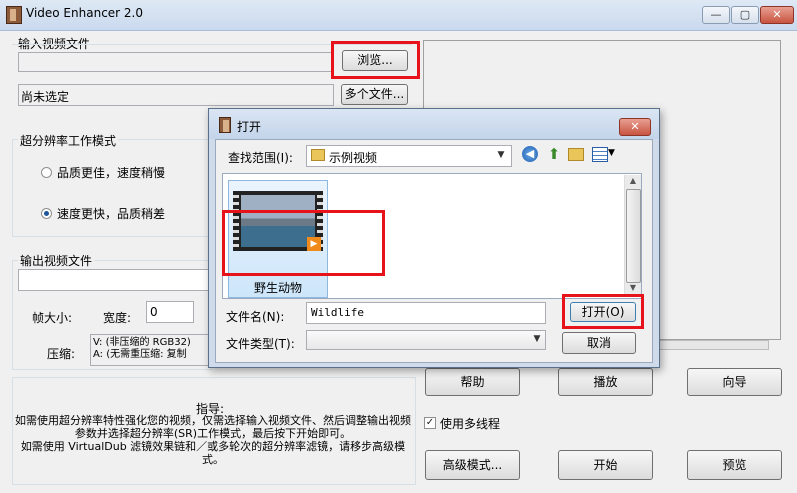 This screenshot has height=493, width=797. I want to click on view-menu-chevron-icon: ▼, so click(611, 153).